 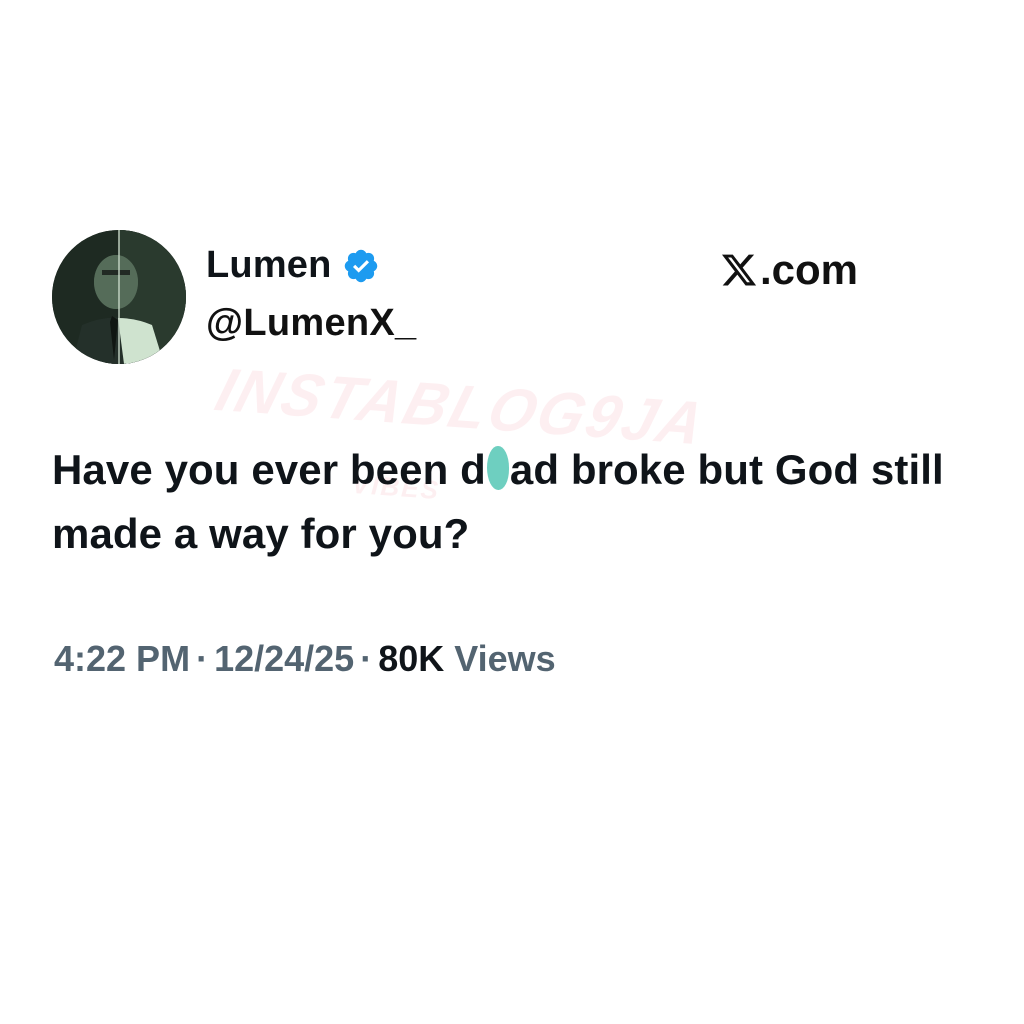 I want to click on author-name-row: Lumen, so click(x=293, y=265).